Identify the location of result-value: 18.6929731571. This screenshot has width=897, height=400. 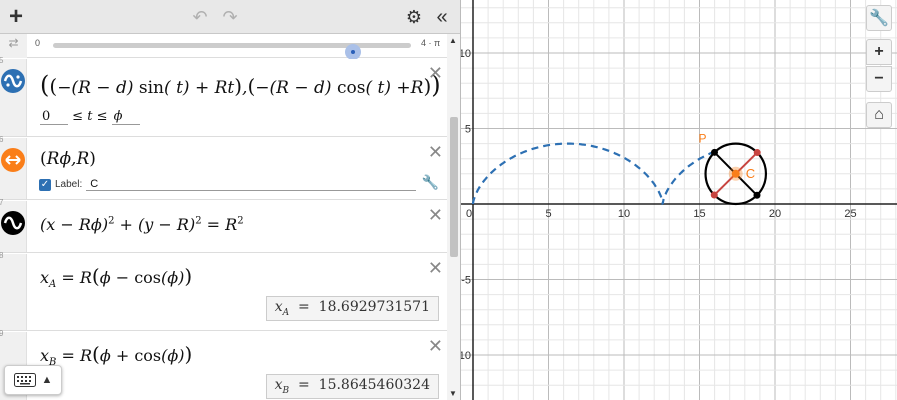
(374, 307).